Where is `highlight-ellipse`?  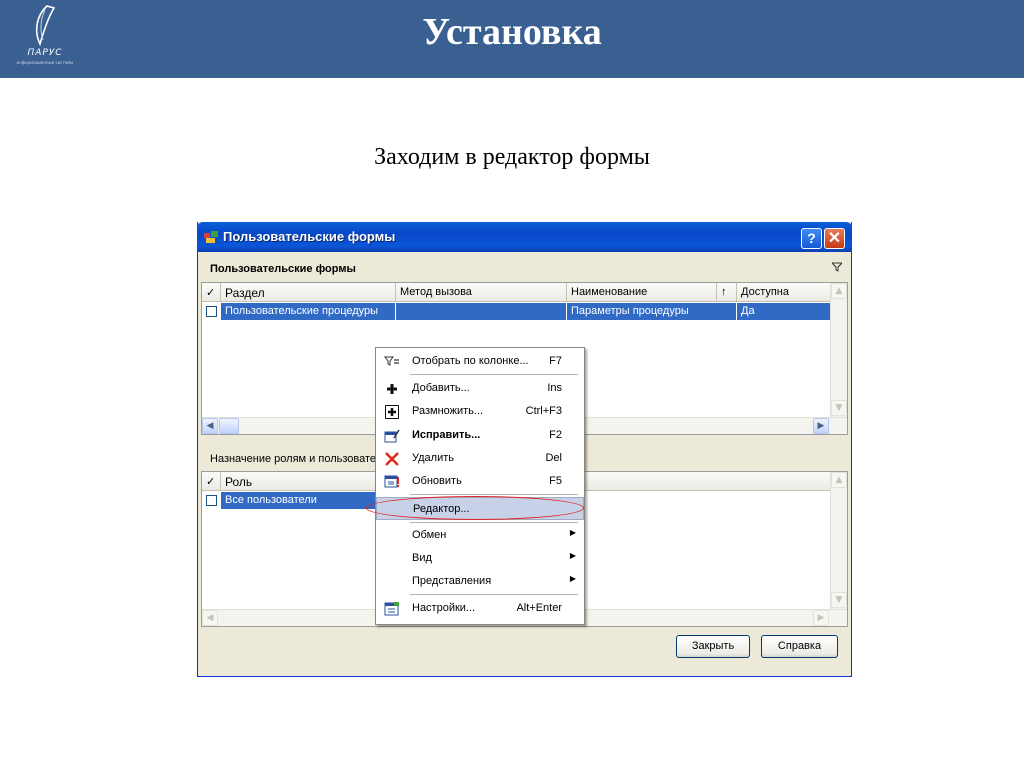 highlight-ellipse is located at coordinates (475, 508).